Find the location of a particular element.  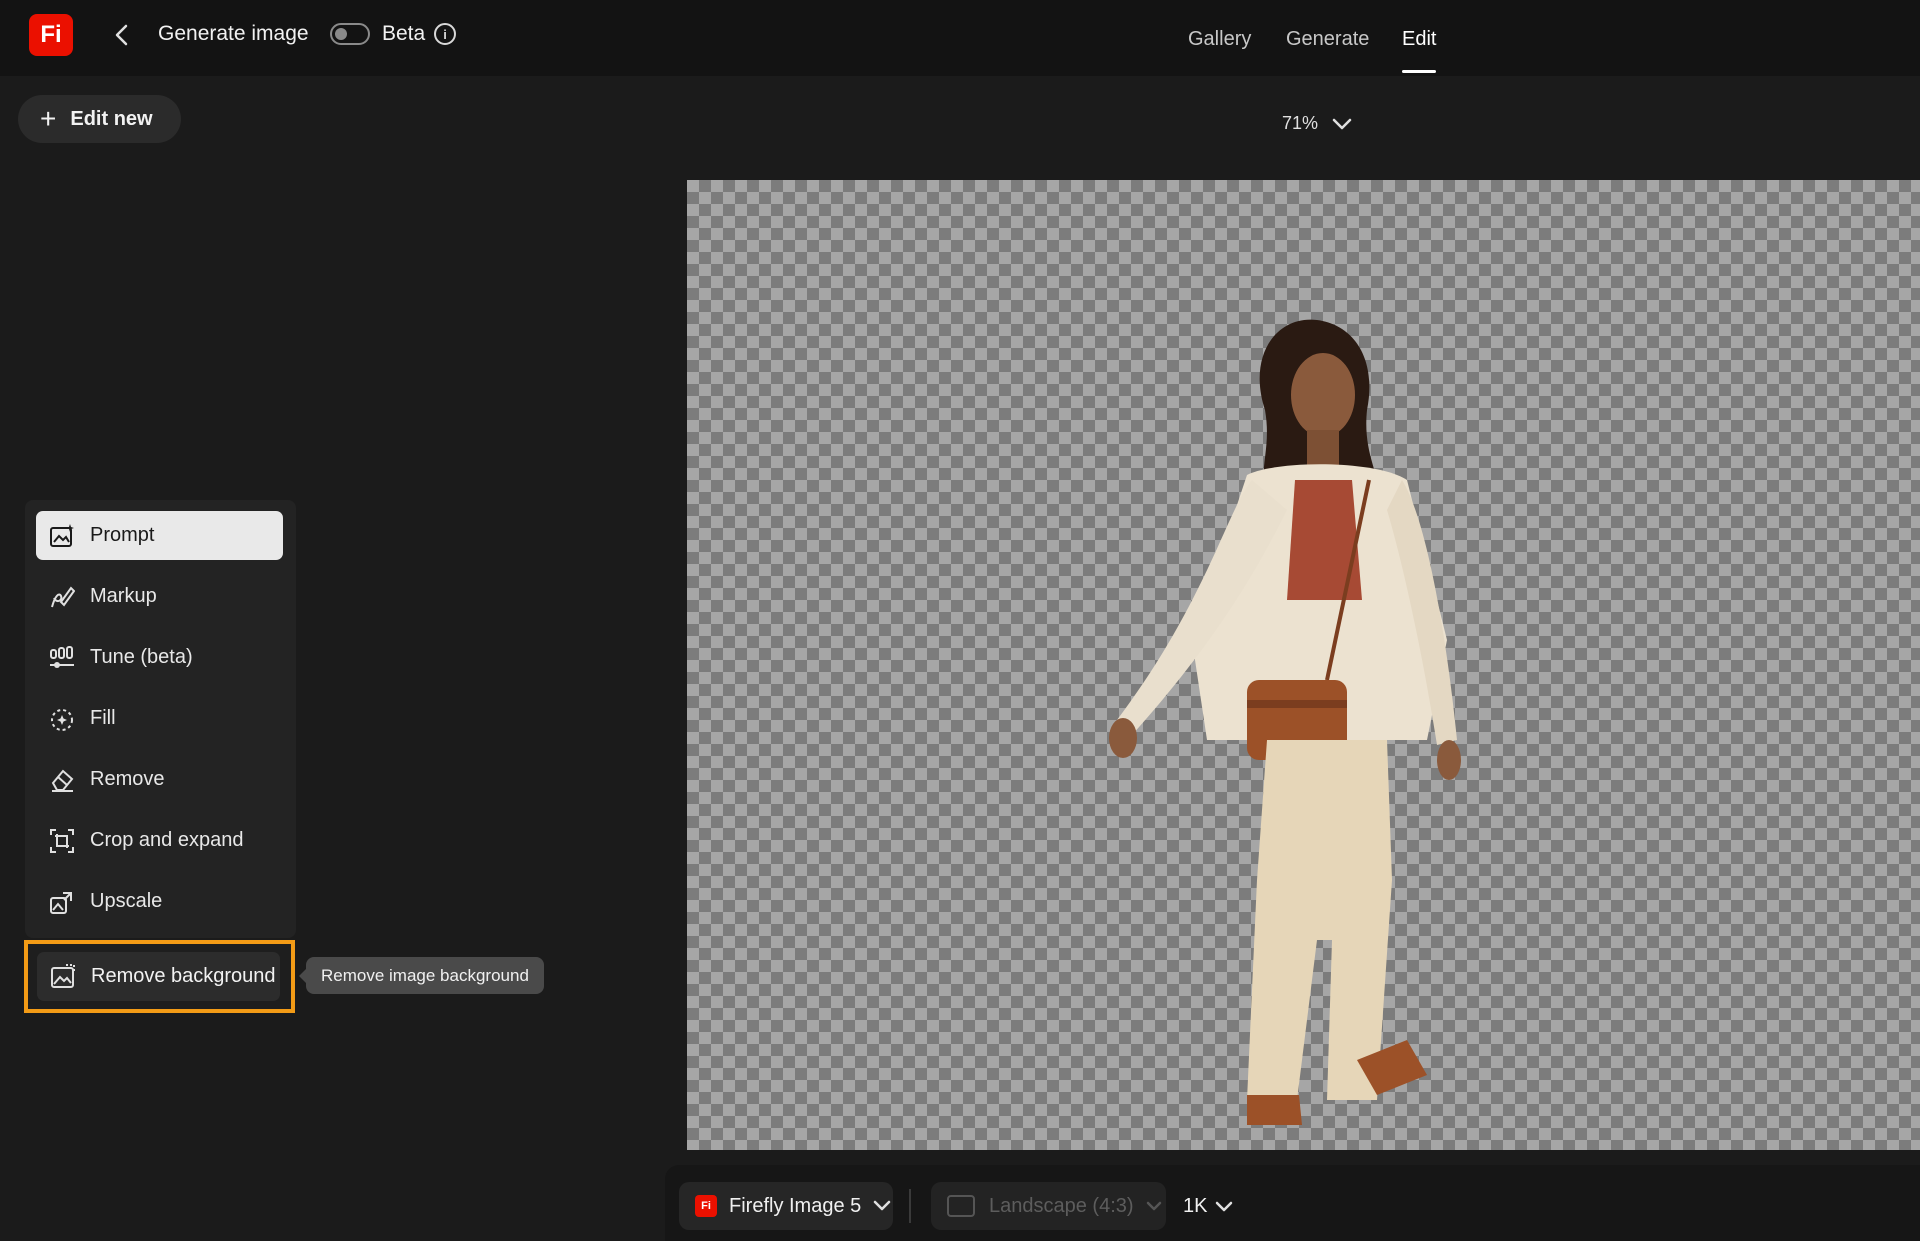

model-selector: Fi Firefly Image 5 is located at coordinates (786, 1206).